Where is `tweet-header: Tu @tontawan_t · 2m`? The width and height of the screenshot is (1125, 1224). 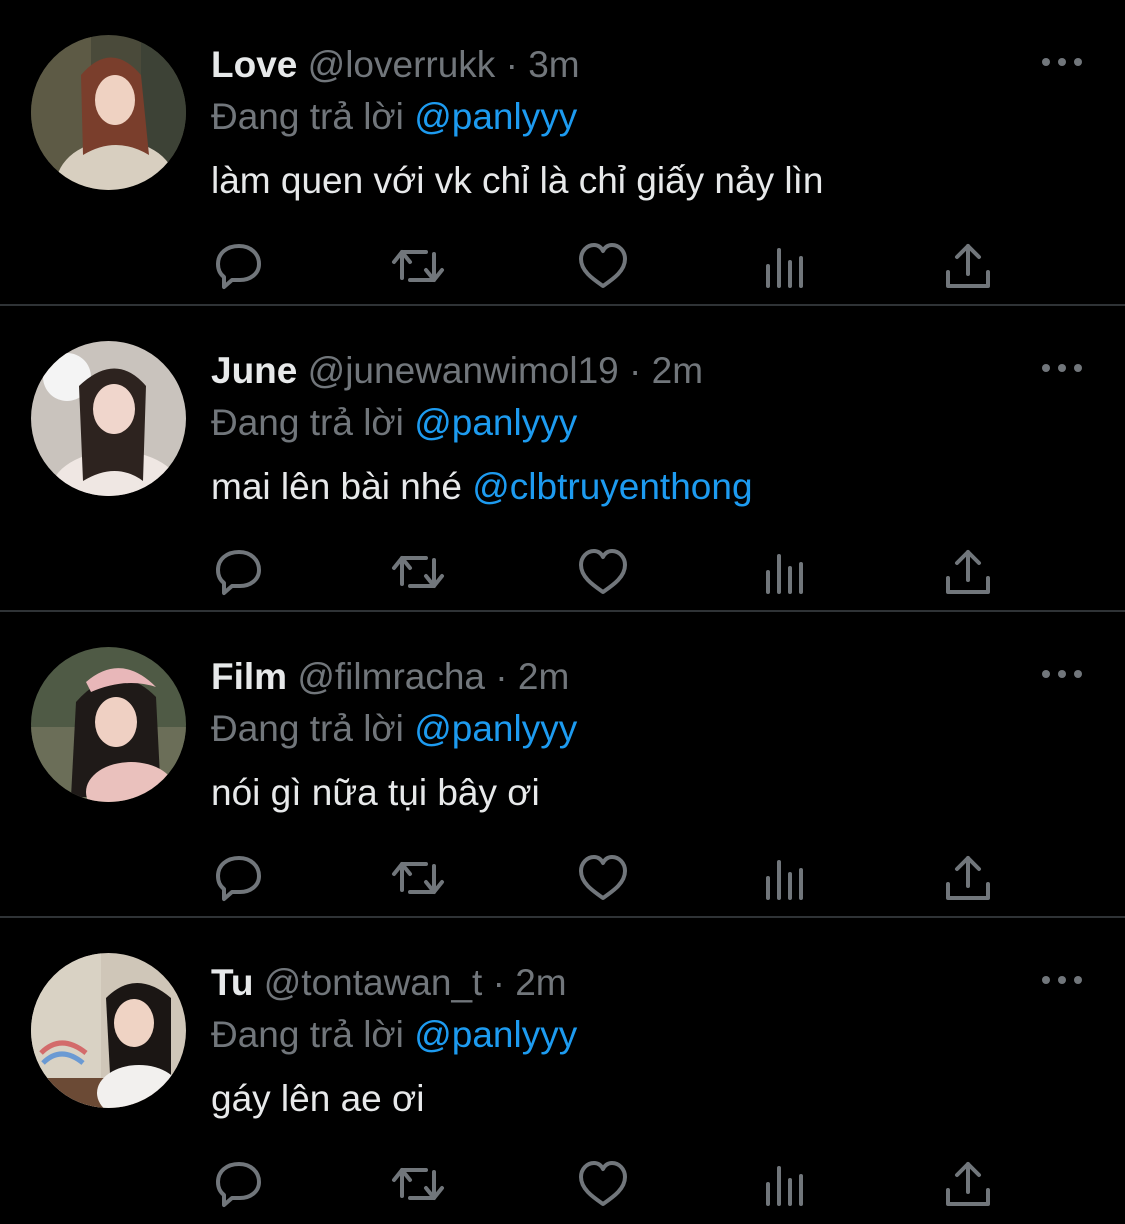 tweet-header: Tu @tontawan_t · 2m is located at coordinates (389, 983).